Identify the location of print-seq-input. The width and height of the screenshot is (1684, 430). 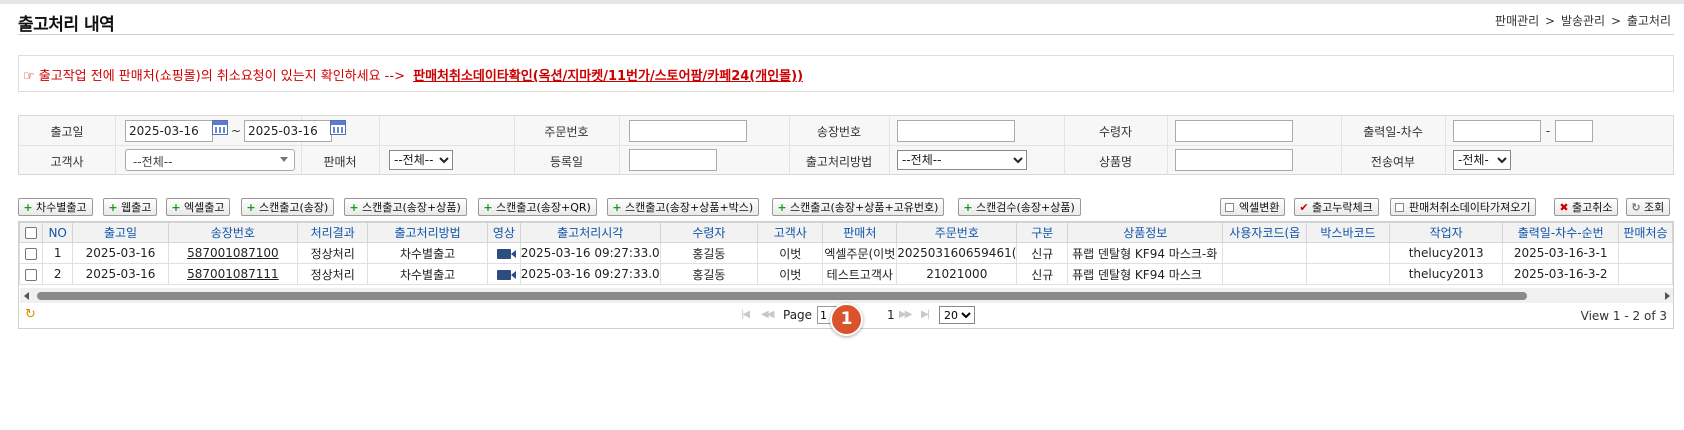
(1574, 131).